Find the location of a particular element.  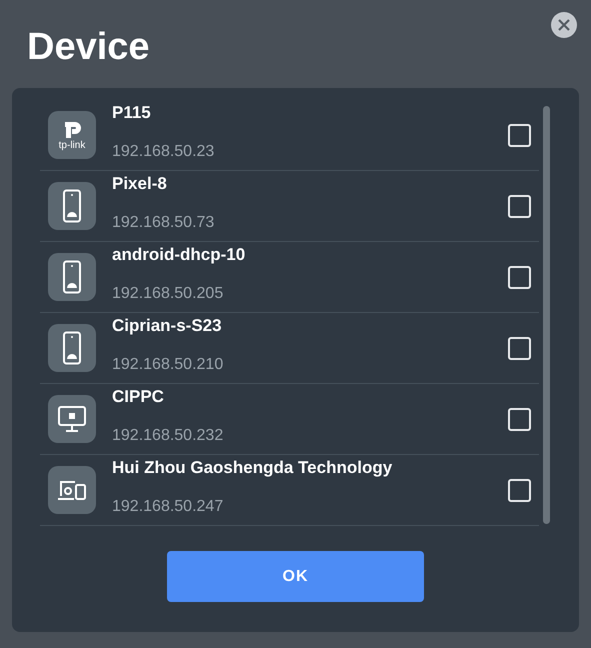

device-name: CIPPC is located at coordinates (138, 397).